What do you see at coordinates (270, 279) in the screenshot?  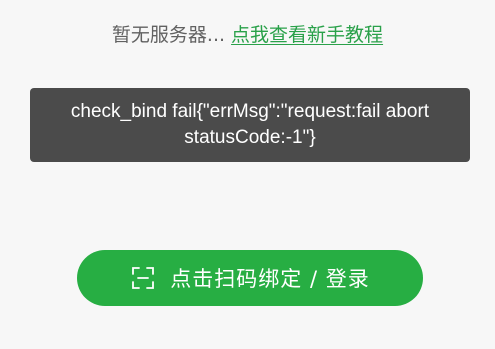 I see `scan-button-label: 点击扫码绑定 / 登录` at bounding box center [270, 279].